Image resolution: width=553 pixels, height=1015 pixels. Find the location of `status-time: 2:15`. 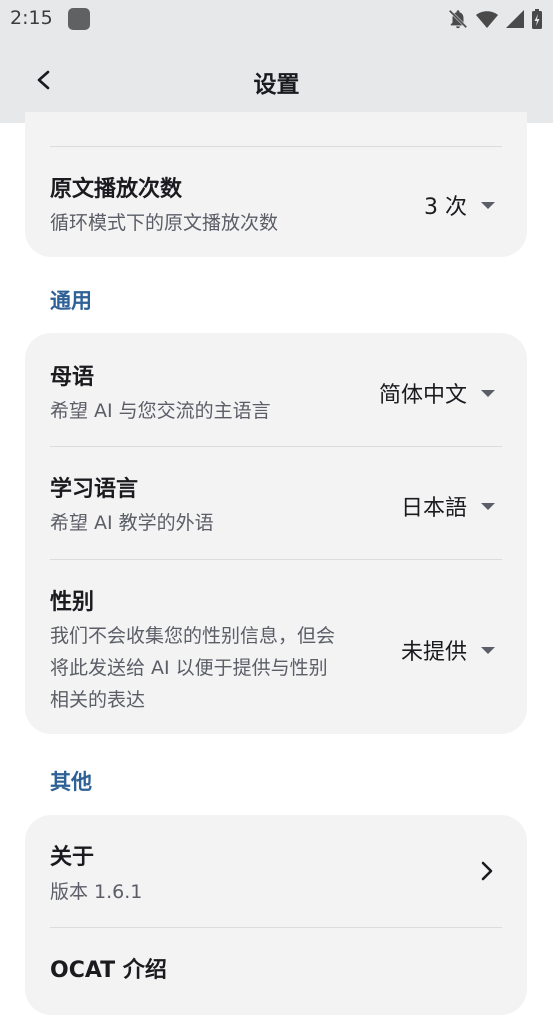

status-time: 2:15 is located at coordinates (31, 18).